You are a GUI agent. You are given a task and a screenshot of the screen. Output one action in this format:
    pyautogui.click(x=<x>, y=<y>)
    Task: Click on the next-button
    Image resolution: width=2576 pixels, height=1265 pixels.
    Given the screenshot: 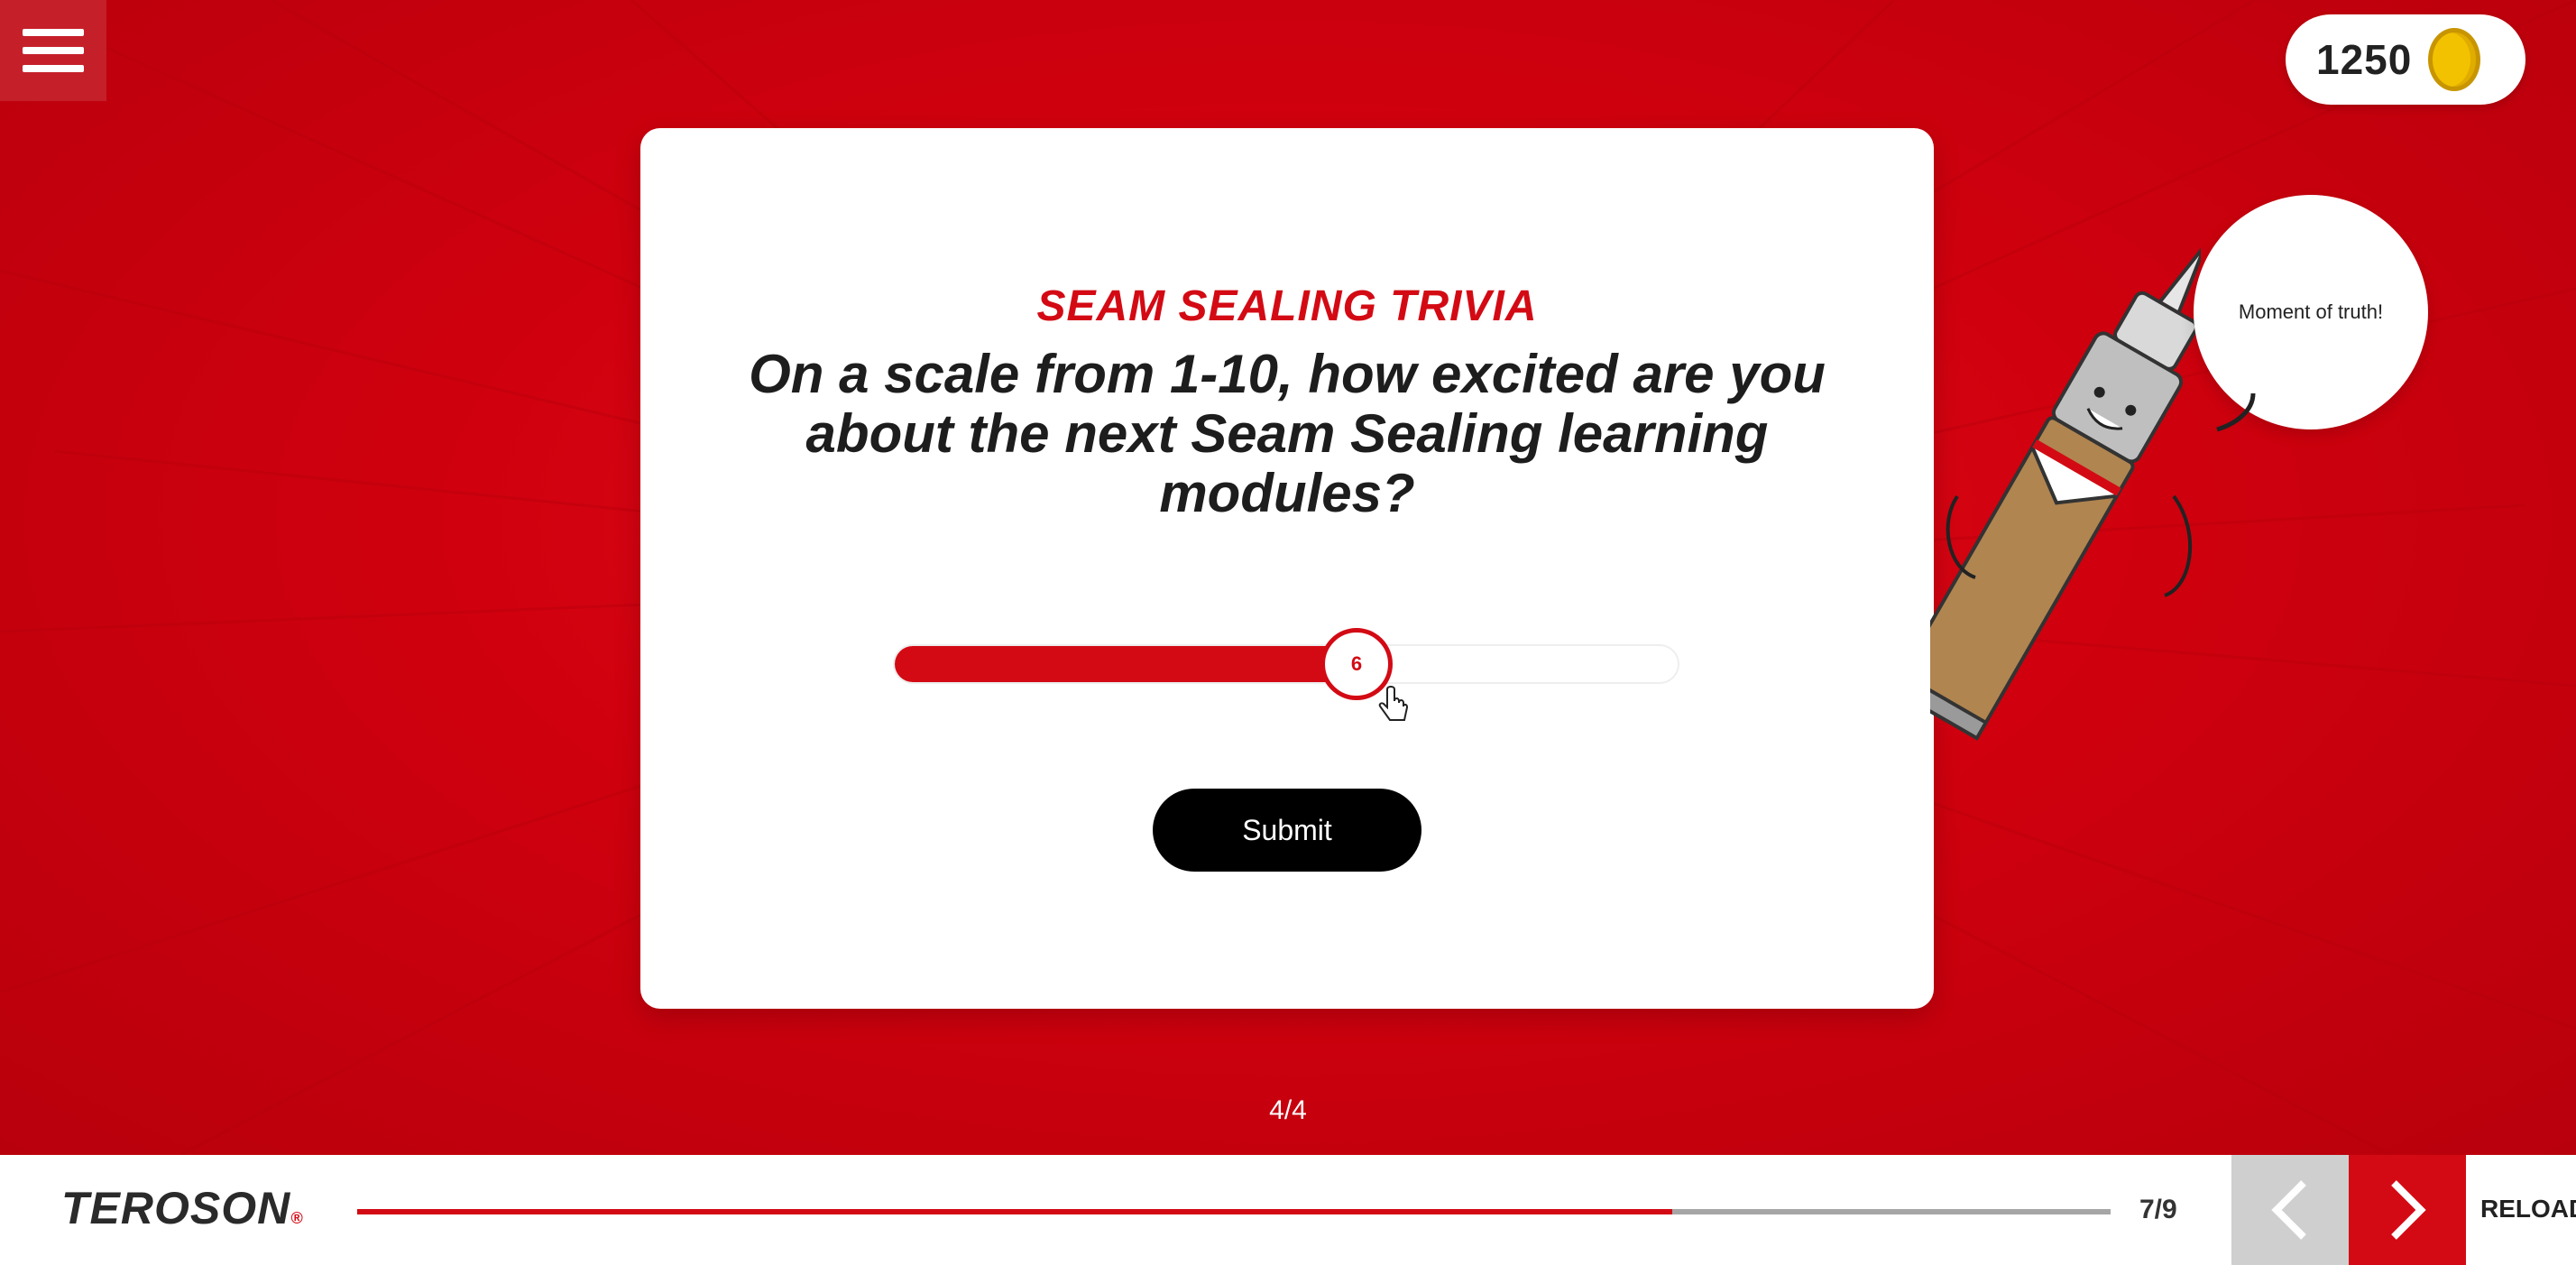 What is the action you would take?
    pyautogui.click(x=2408, y=1210)
    